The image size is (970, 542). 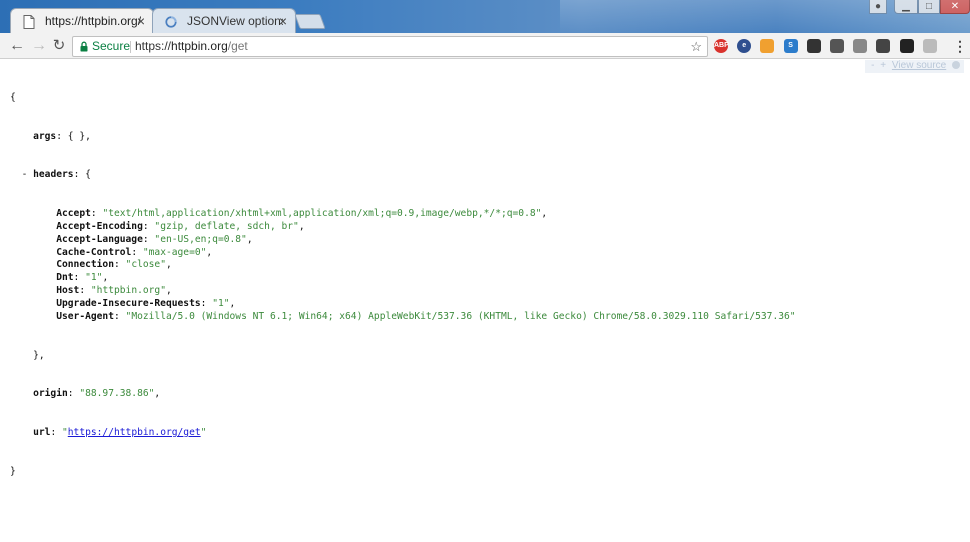 I want to click on url-path: /get, so click(x=237, y=46).